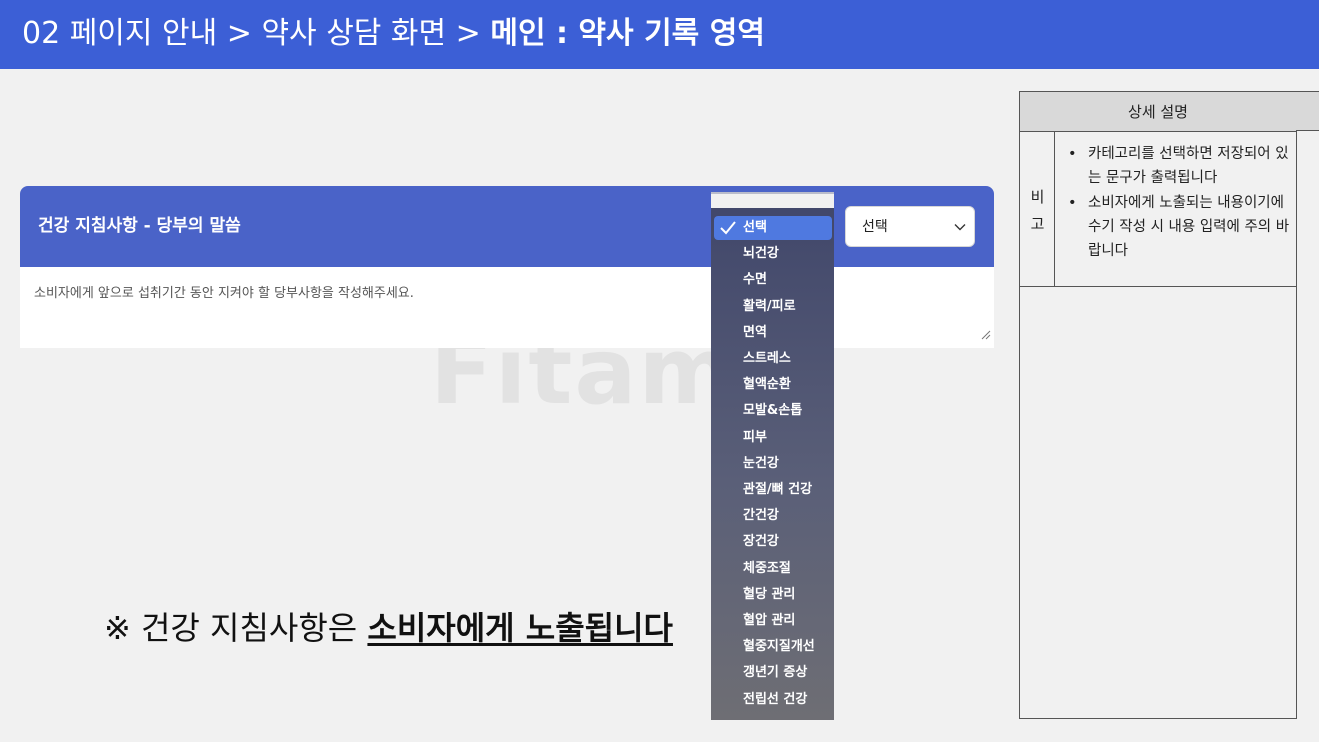  Describe the element at coordinates (775, 699) in the screenshot. I see `dropdown-option-label: 전립선 건강` at that location.